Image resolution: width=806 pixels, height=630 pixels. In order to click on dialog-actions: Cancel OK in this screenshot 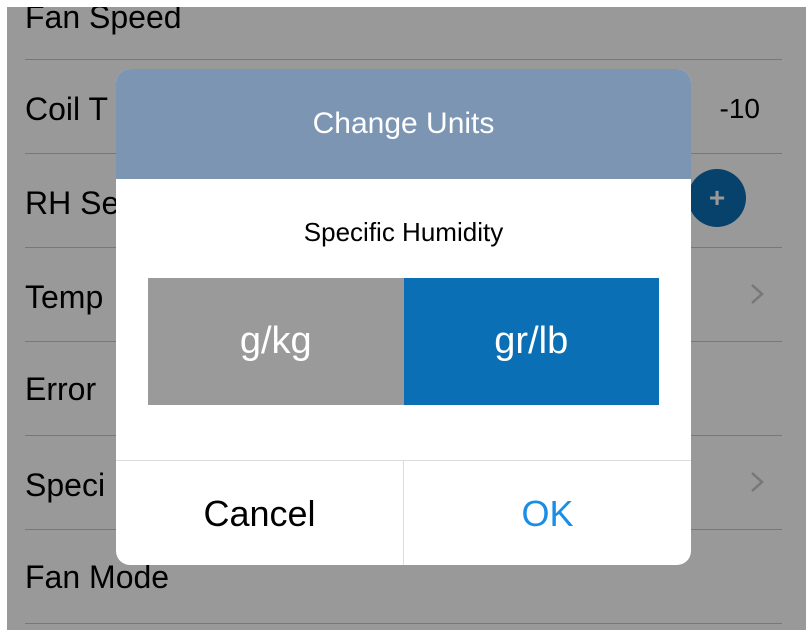, I will do `click(403, 512)`.